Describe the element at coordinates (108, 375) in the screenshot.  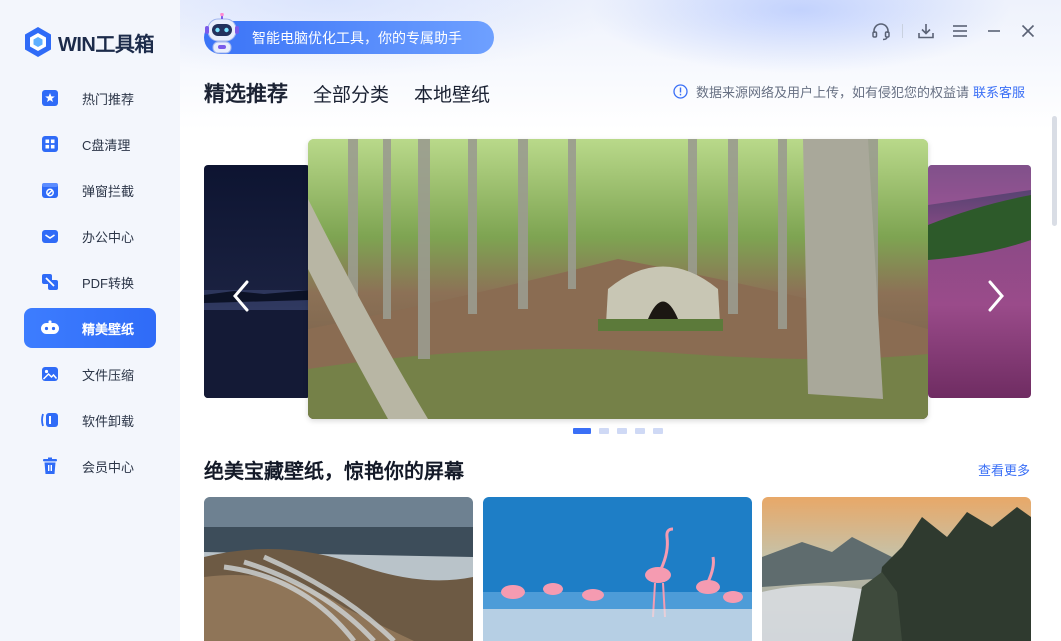
I see `sidebar-item-label: 文件压缩` at that location.